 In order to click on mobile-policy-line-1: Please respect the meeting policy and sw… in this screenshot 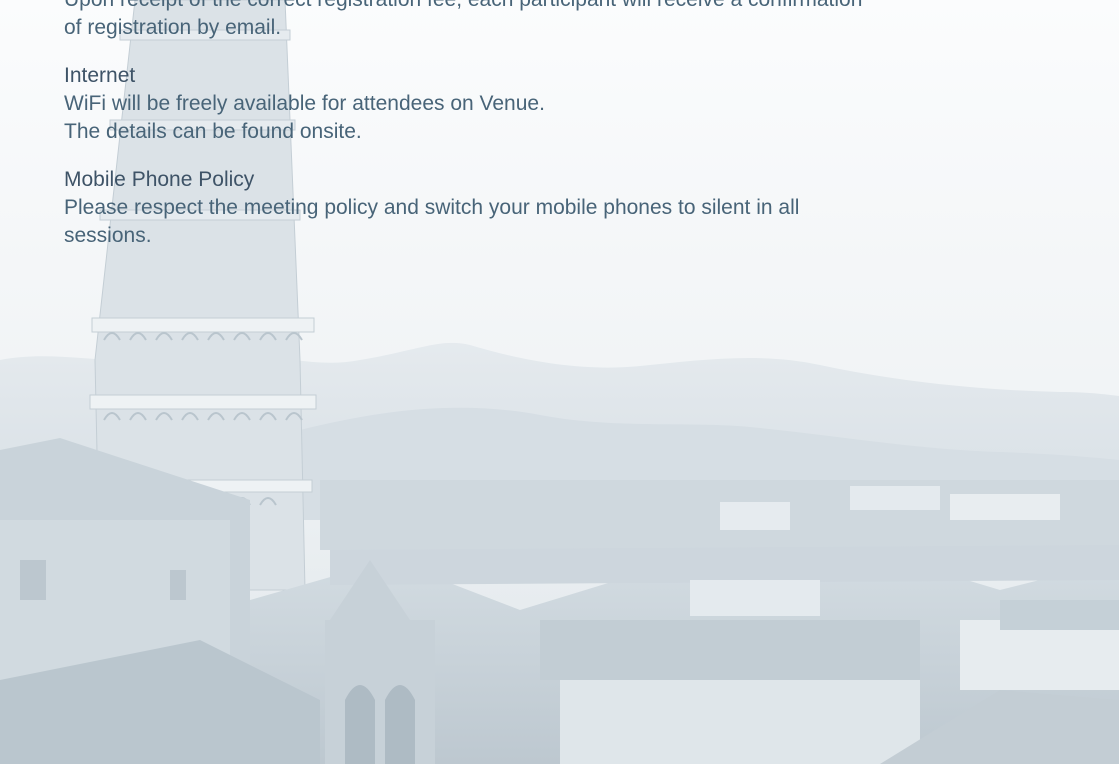, I will do `click(432, 207)`.